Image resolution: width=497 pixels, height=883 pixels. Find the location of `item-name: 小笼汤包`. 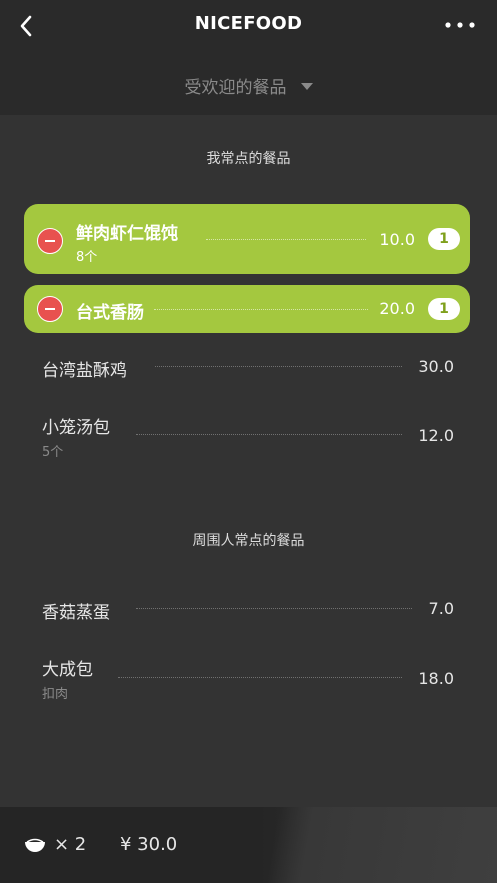

item-name: 小笼汤包 is located at coordinates (76, 428).